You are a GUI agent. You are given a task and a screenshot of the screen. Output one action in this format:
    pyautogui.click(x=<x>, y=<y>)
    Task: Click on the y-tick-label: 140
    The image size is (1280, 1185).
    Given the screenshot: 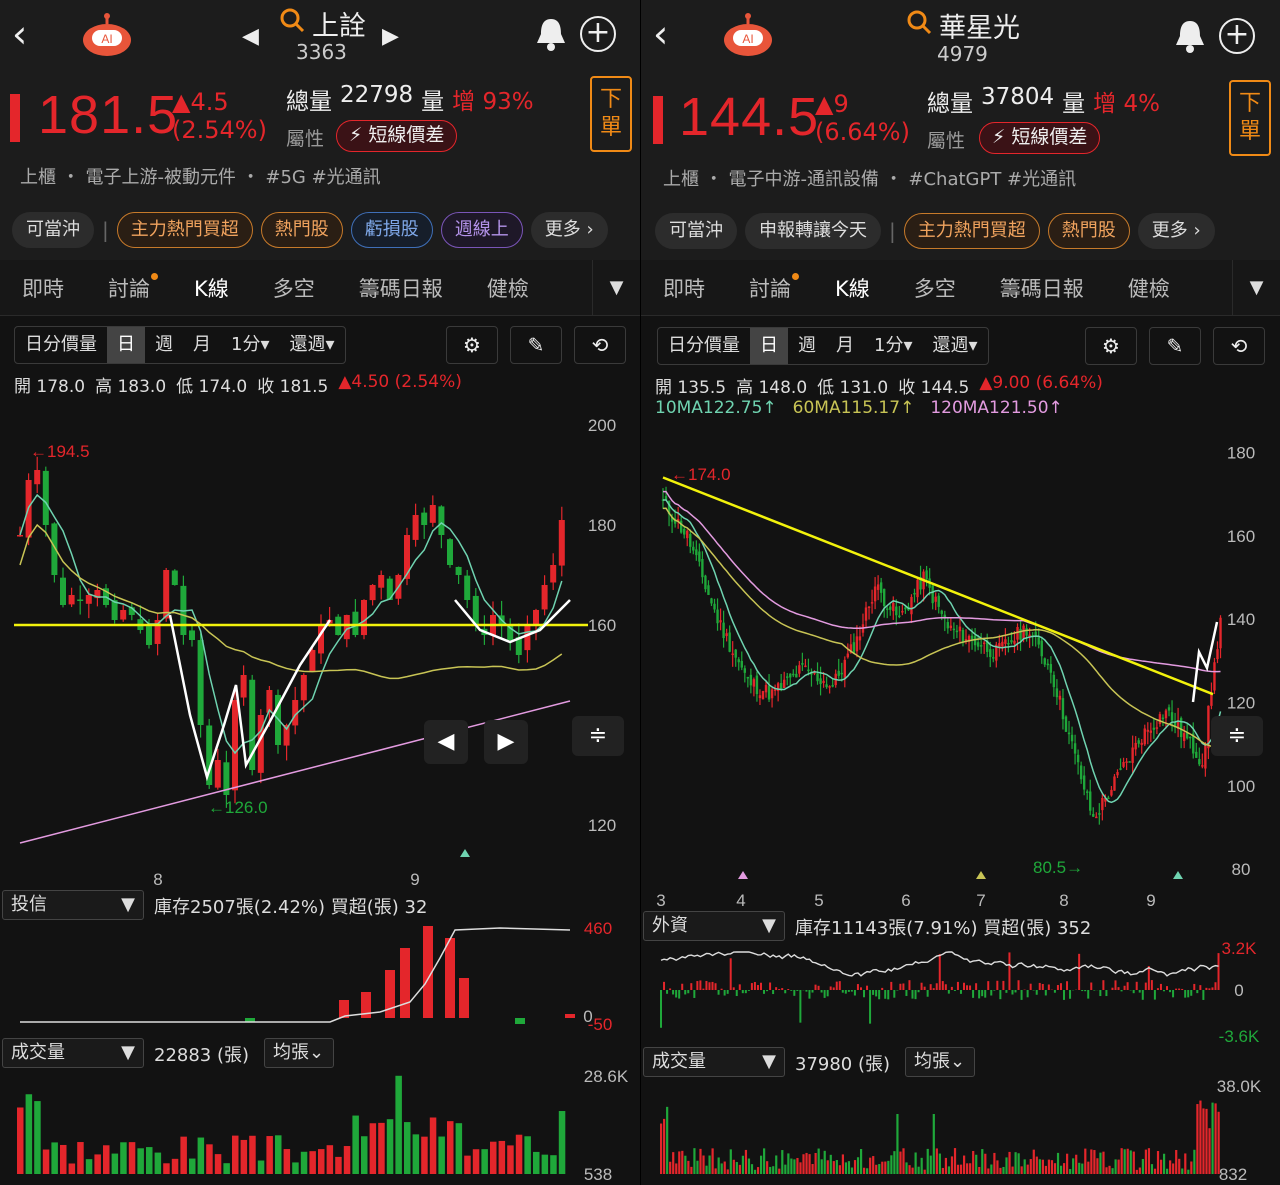 What is the action you would take?
    pyautogui.click(x=1241, y=619)
    